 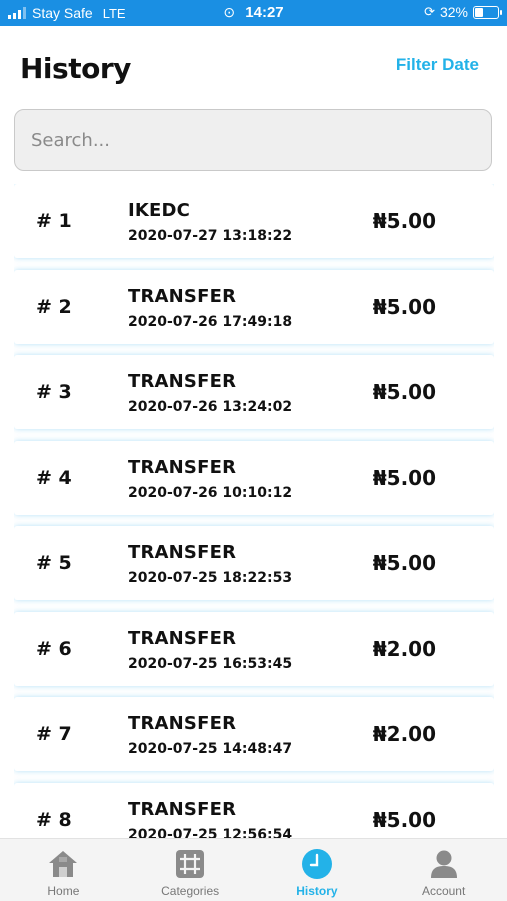 I want to click on bottom-nav: Home Categories History Account, so click(x=253, y=869).